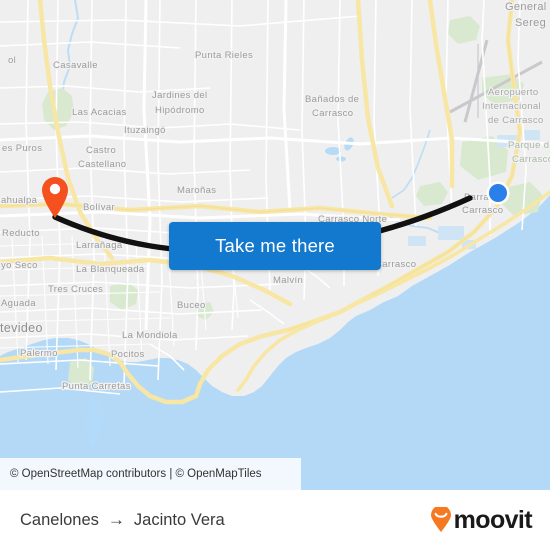 Image resolution: width=550 pixels, height=550 pixels. Describe the element at coordinates (22, 148) in the screenshot. I see `map-place-label: es Puros` at that location.